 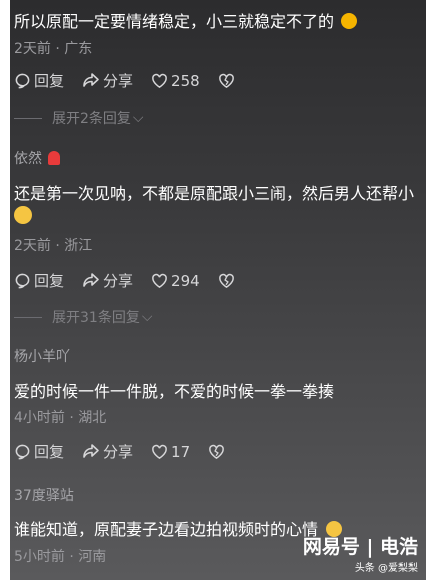 I want to click on comment-1-text: 所以原配一定要情绪稳定，小三就稳定不了的, so click(x=186, y=20).